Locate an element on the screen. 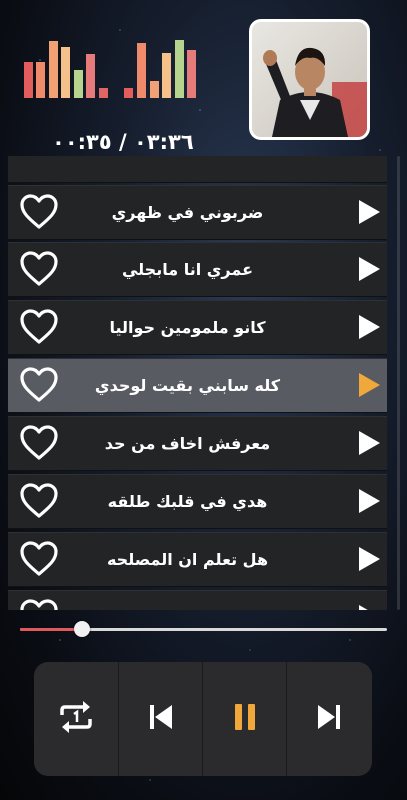 The width and height of the screenshot is (407, 800). time-display: ٠٣:٣٦ / ٠٠:٣٥ is located at coordinates (123, 142).